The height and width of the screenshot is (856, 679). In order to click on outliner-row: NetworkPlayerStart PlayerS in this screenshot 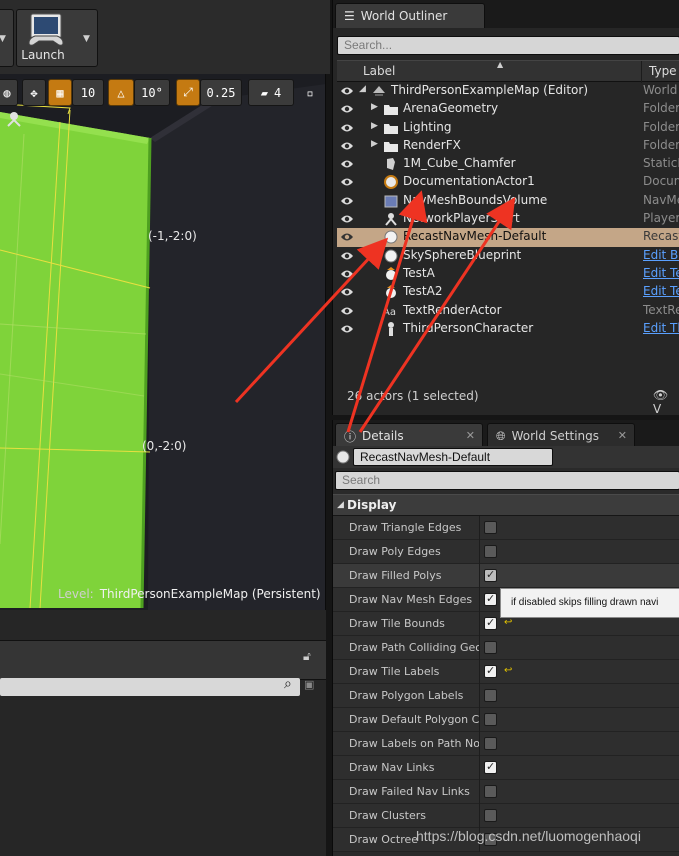, I will do `click(508, 219)`.